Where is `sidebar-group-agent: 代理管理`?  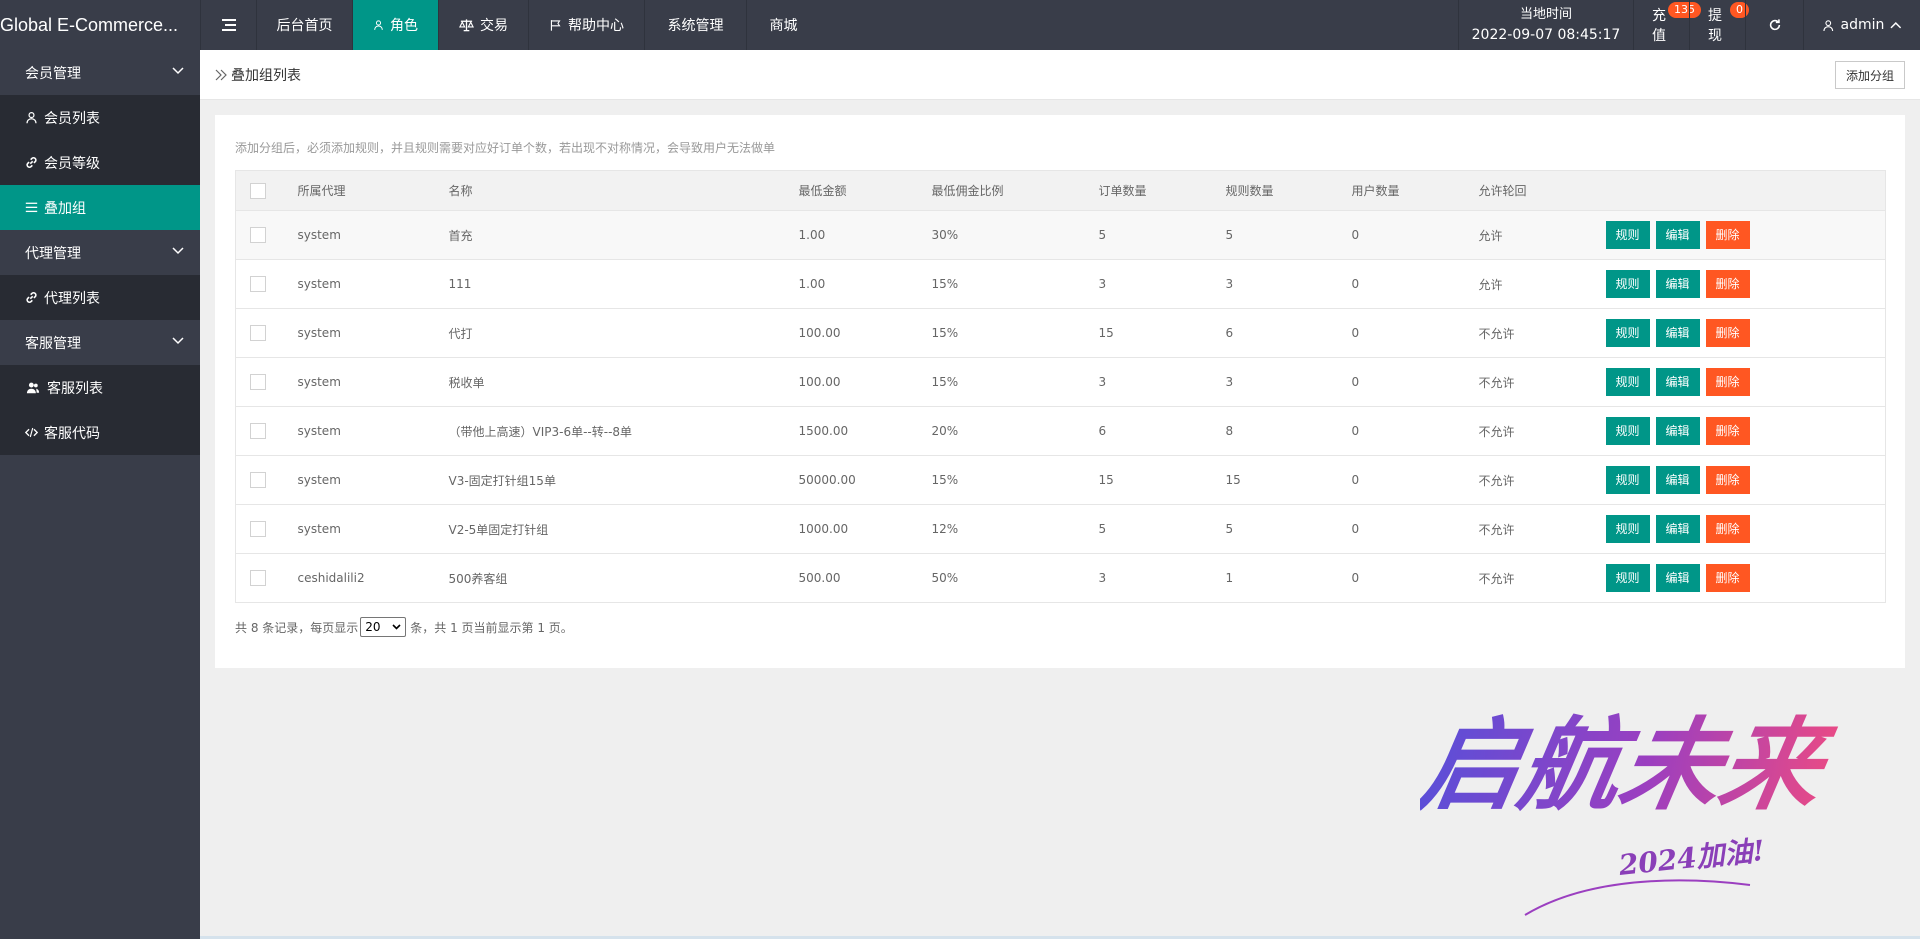 sidebar-group-agent: 代理管理 is located at coordinates (100, 252).